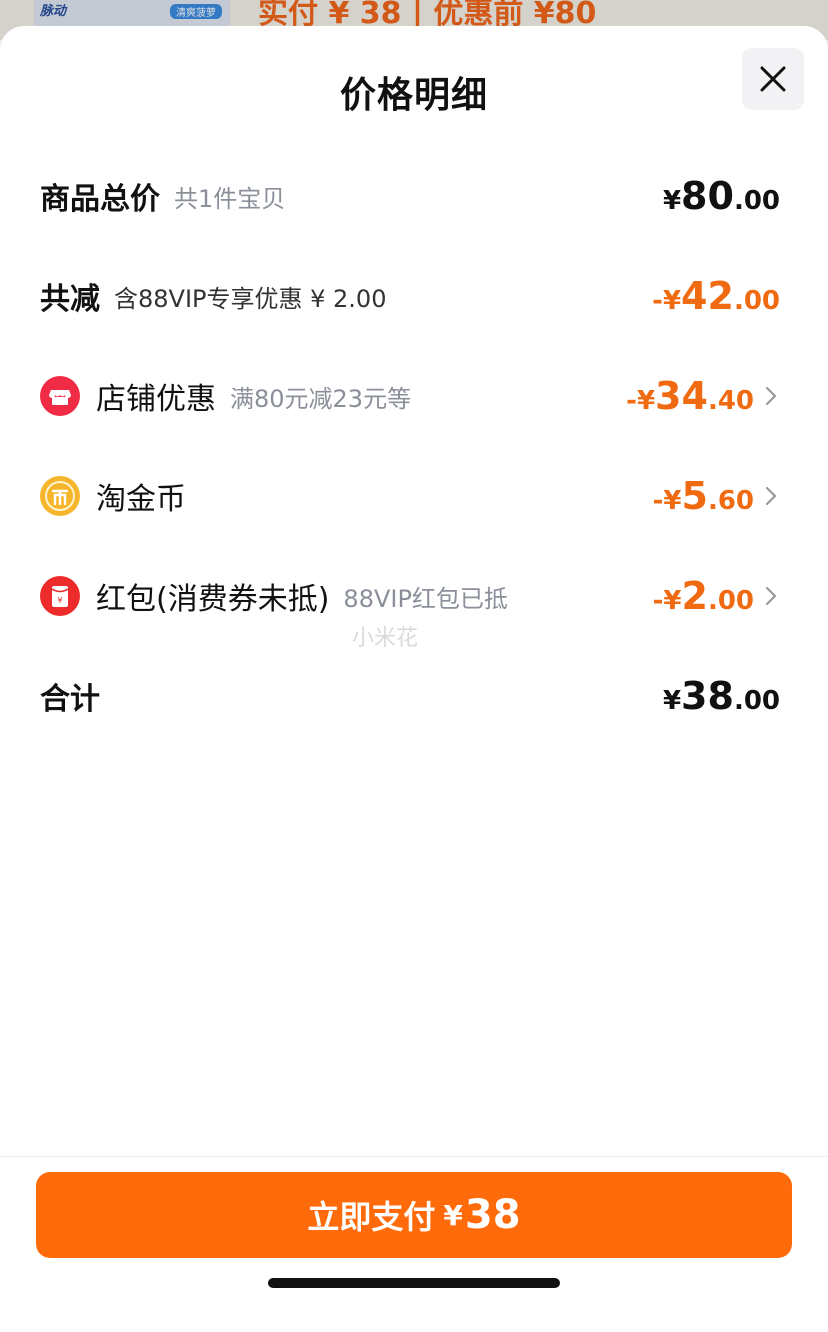  What do you see at coordinates (730, 401) in the screenshot?
I see `amount-decimal: .40` at bounding box center [730, 401].